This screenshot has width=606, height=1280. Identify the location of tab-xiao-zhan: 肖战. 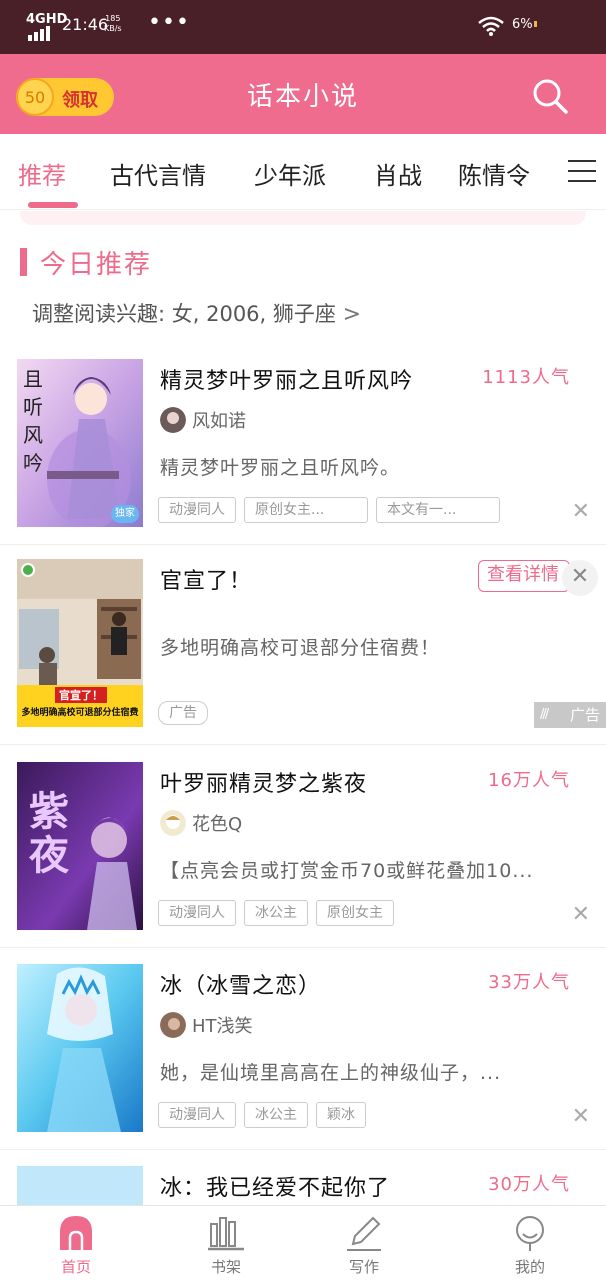
(398, 173).